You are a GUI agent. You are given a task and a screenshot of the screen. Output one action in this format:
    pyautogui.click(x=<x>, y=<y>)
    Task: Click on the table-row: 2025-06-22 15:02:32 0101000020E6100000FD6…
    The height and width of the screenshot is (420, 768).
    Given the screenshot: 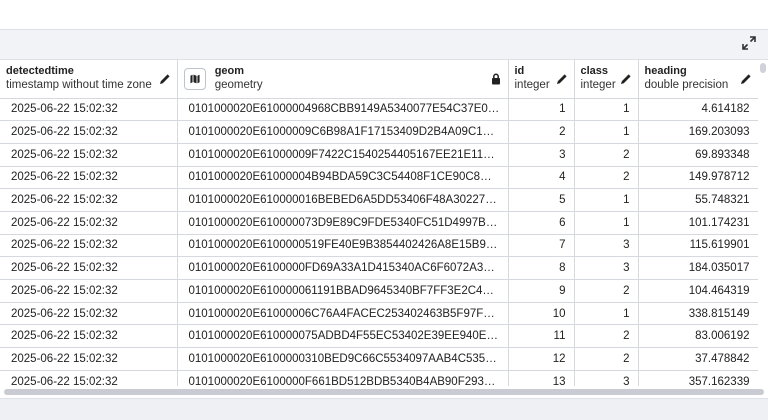 What is the action you would take?
    pyautogui.click(x=379, y=268)
    